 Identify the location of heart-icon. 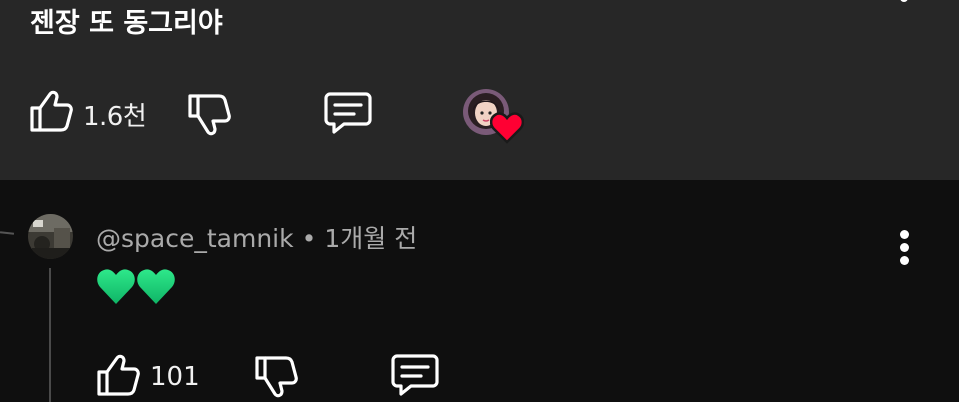
(507, 128).